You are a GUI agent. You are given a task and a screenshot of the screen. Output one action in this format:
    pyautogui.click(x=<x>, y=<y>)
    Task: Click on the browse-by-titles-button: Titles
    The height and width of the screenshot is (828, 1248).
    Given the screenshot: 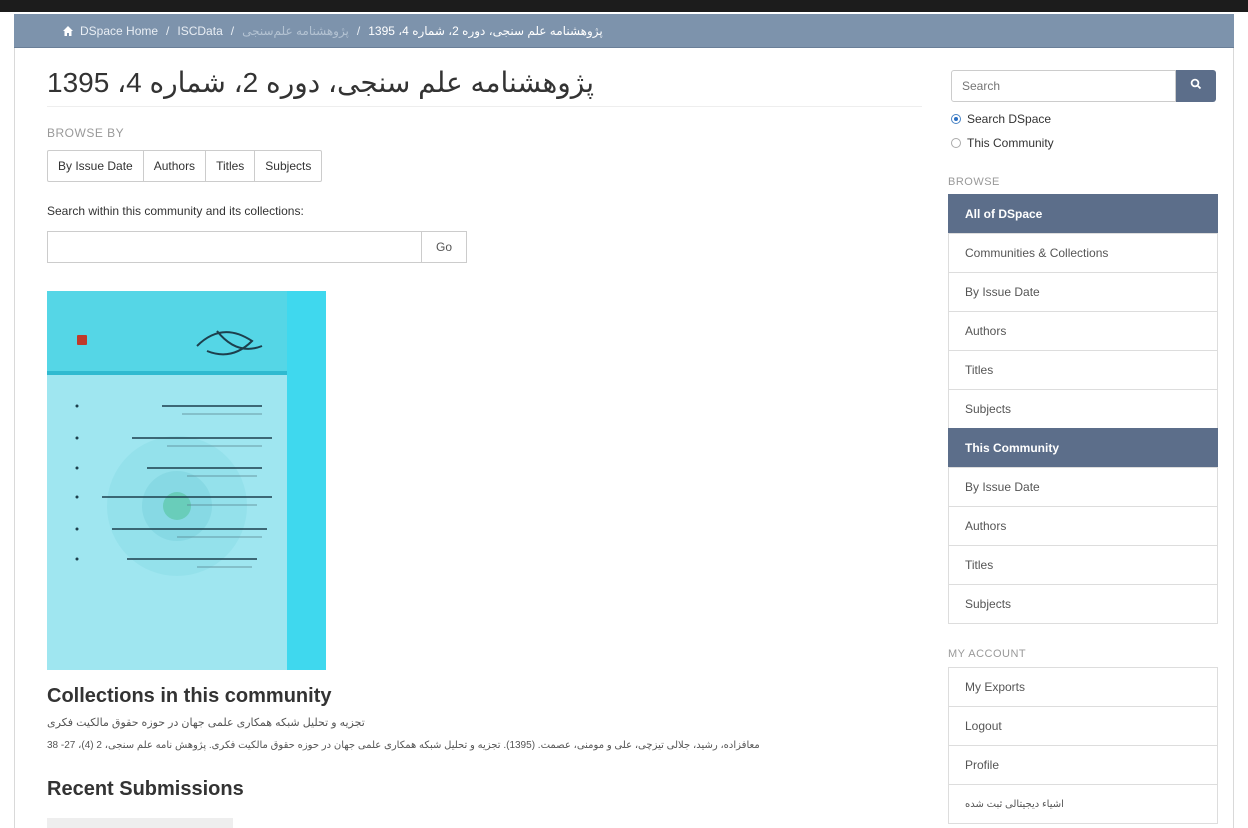 What is the action you would take?
    pyautogui.click(x=230, y=166)
    